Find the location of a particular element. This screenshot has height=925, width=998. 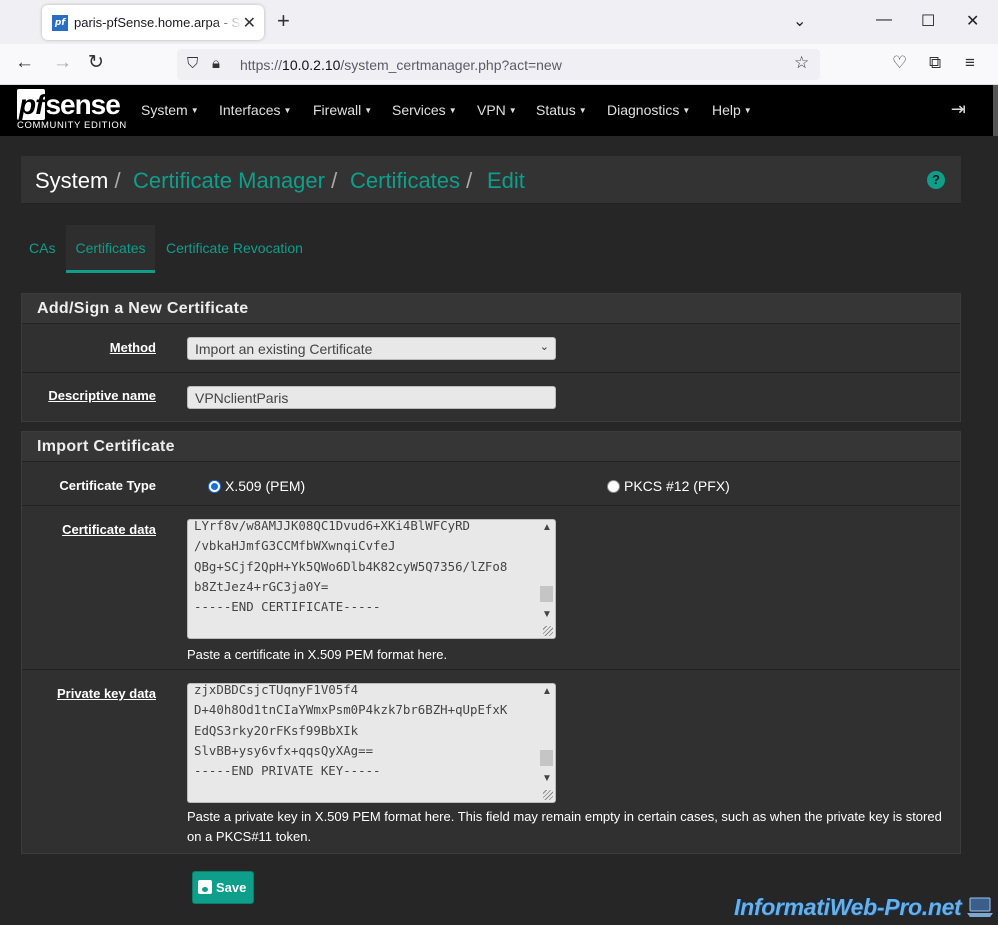

panel-title: Import Certificate is located at coordinates (491, 447).